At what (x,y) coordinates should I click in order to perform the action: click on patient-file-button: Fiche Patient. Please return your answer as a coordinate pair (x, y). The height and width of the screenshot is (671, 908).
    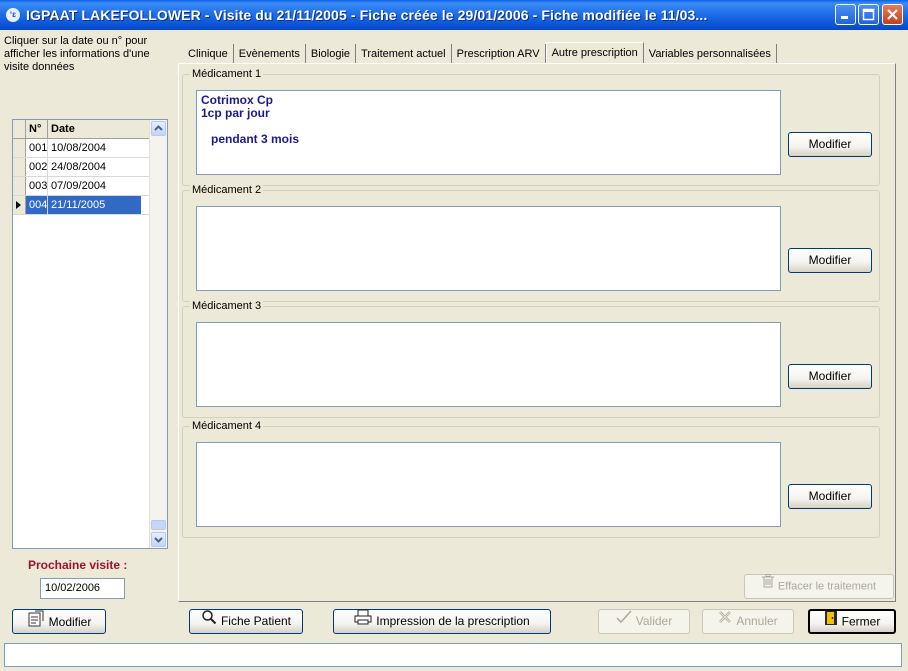
    Looking at the image, I should click on (246, 621).